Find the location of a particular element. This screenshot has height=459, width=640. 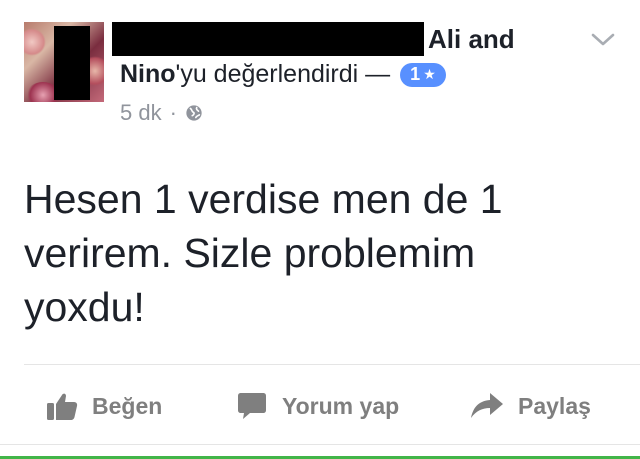

review-action-text: 'yu değerlendirdi — is located at coordinates (283, 74).